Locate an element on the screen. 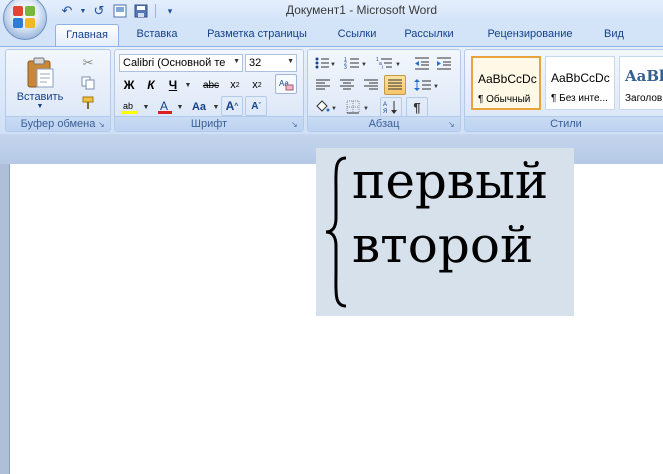 Image resolution: width=663 pixels, height=474 pixels. style-heading1: AaBb Заголов is located at coordinates (641, 83).